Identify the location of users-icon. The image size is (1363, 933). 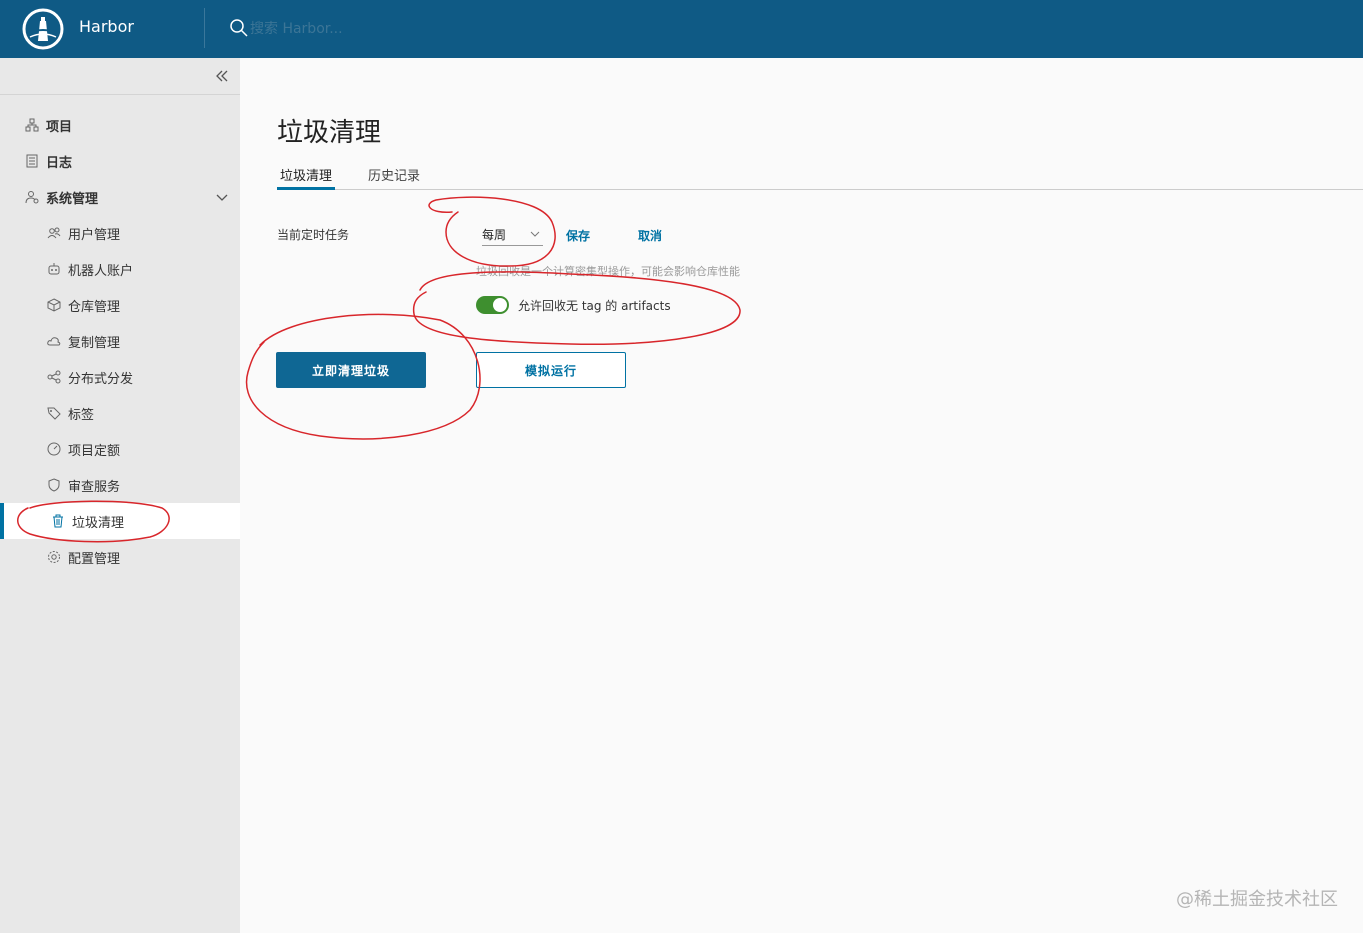
(54, 233).